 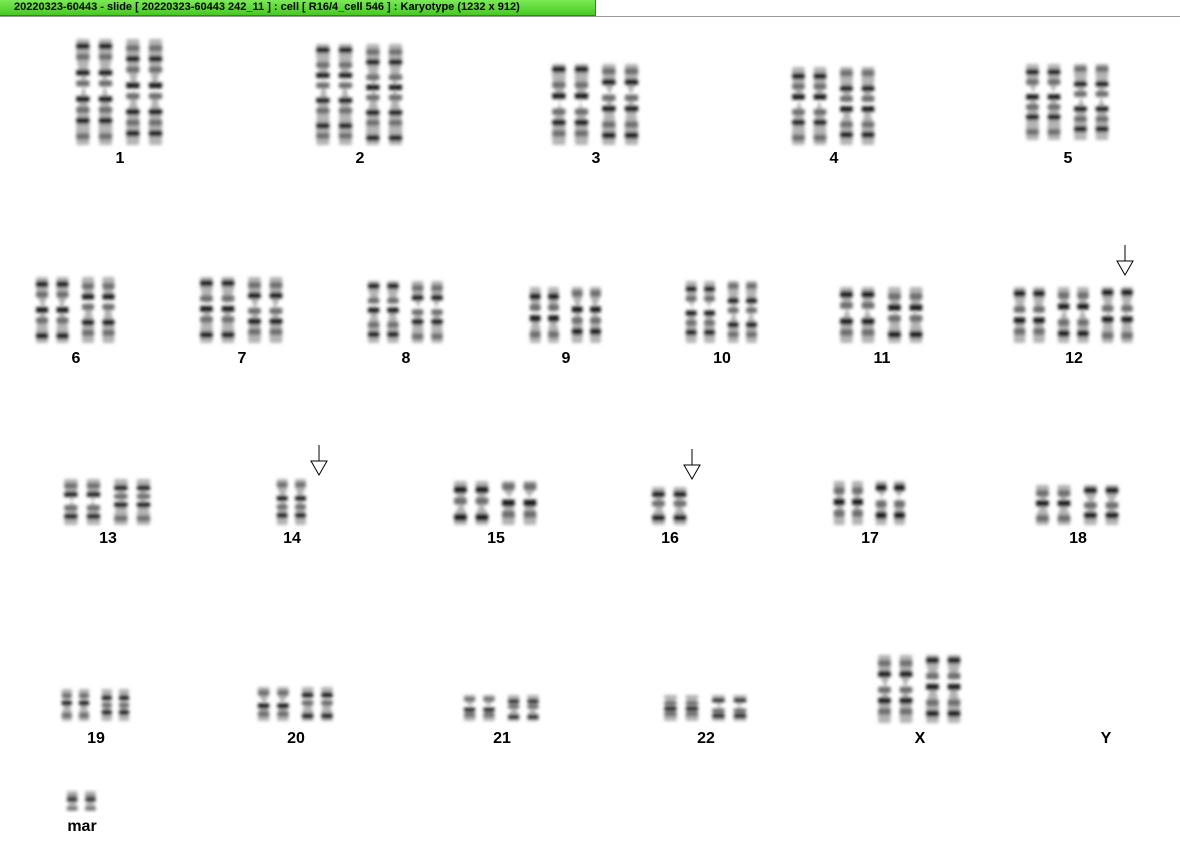 What do you see at coordinates (496, 538) in the screenshot?
I see `chromosome-label-15: 15` at bounding box center [496, 538].